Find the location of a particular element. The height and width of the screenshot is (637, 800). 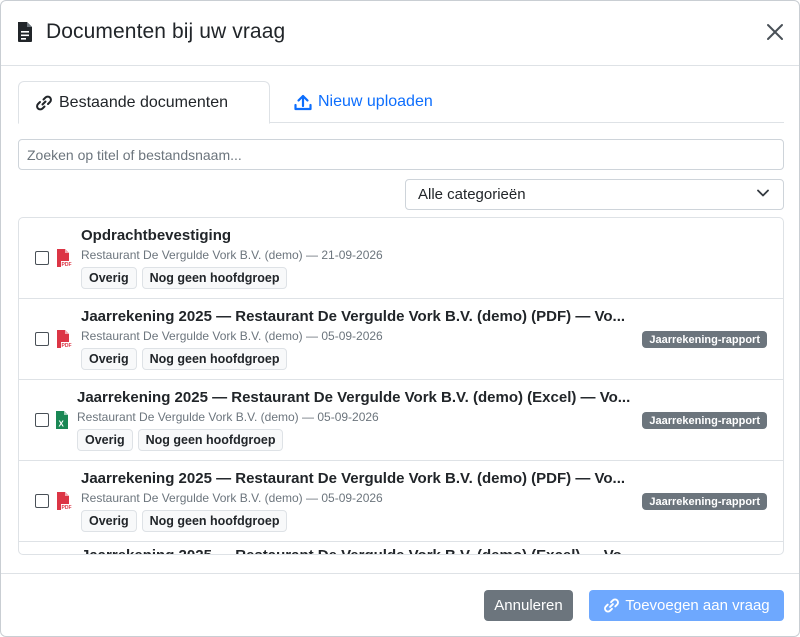

add-to-question-button: Toevoegen aan vraag is located at coordinates (686, 605).